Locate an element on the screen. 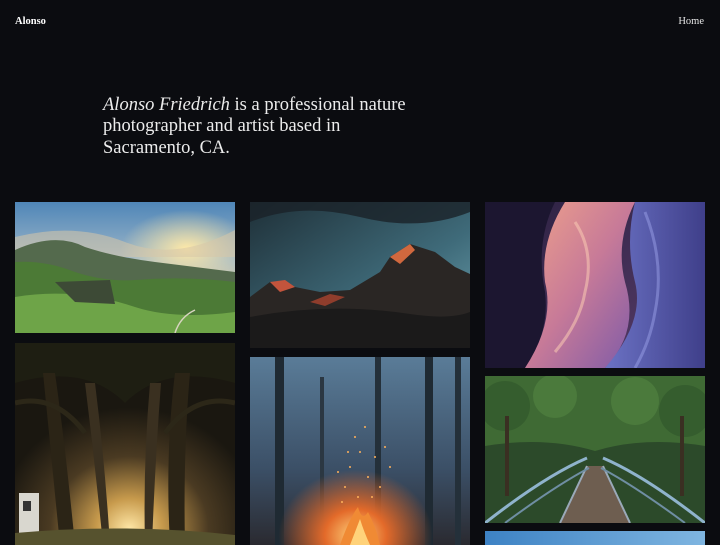  tree-tunnel-image is located at coordinates (125, 444).